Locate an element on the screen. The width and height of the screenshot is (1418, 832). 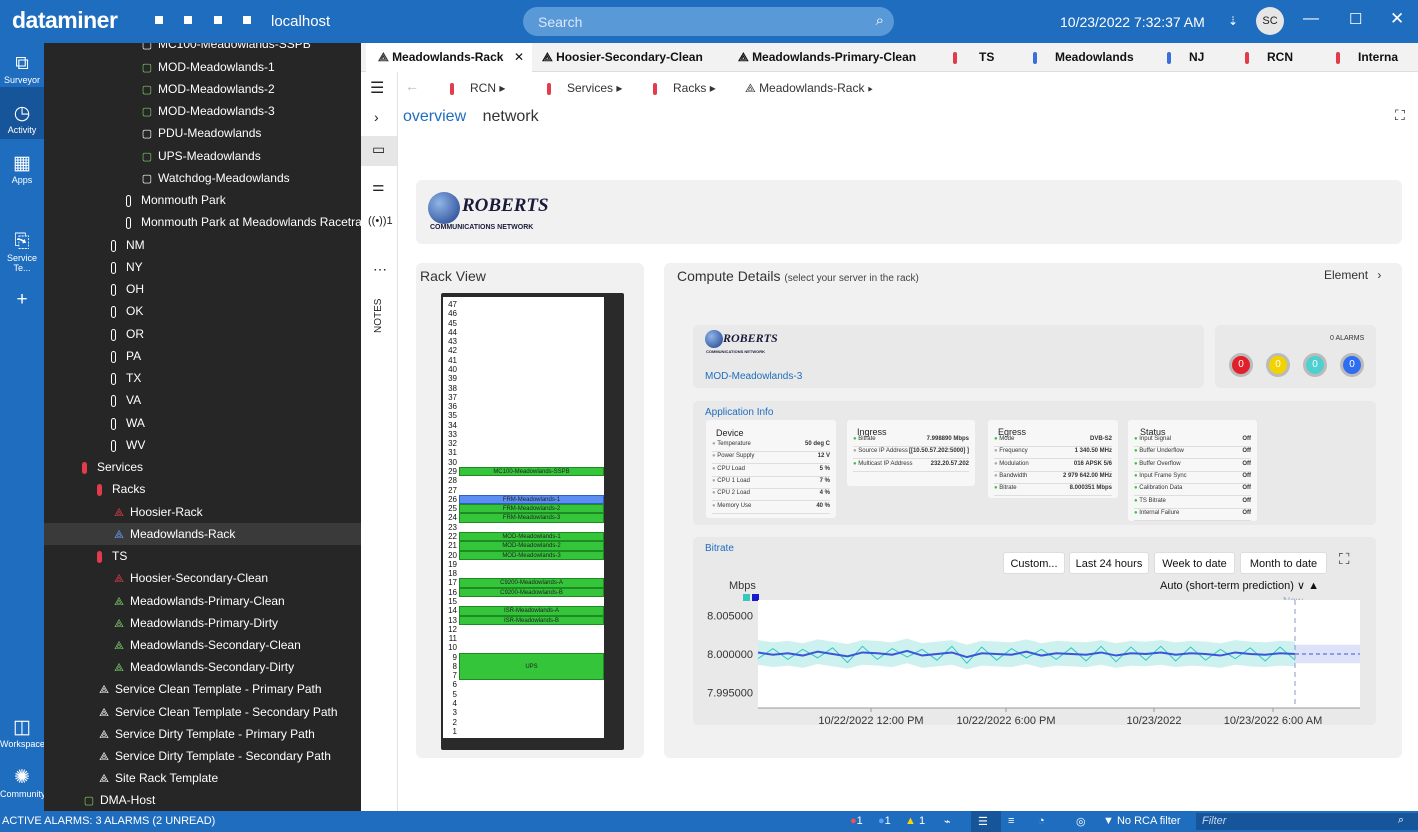
tree-item: ▢ PDU-Meadowlands is located at coordinates (201, 133).